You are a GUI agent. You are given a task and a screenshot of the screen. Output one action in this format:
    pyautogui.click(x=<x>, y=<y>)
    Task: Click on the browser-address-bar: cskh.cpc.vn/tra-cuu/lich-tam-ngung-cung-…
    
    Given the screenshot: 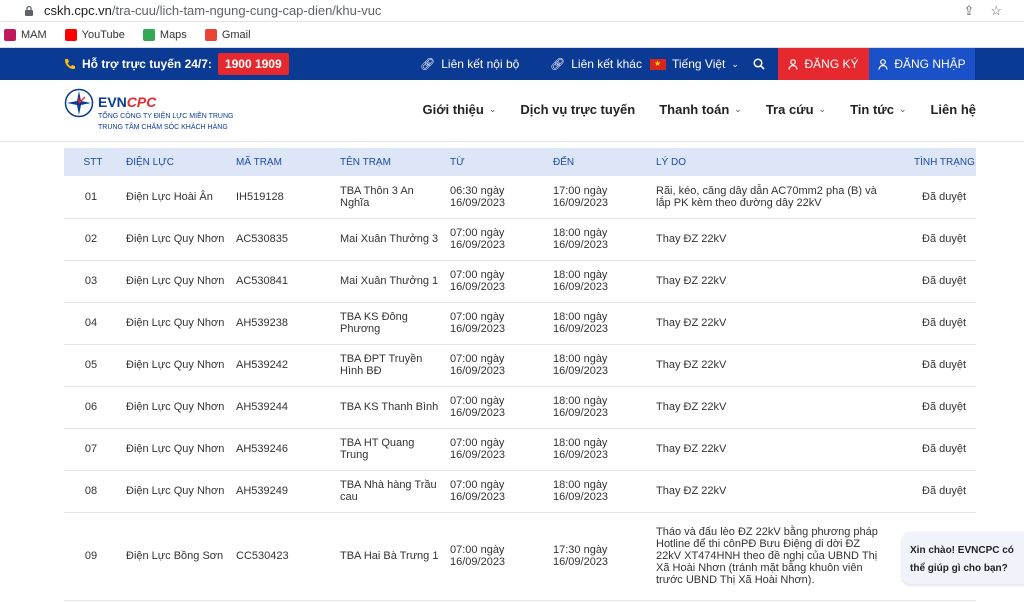 What is the action you would take?
    pyautogui.click(x=512, y=11)
    